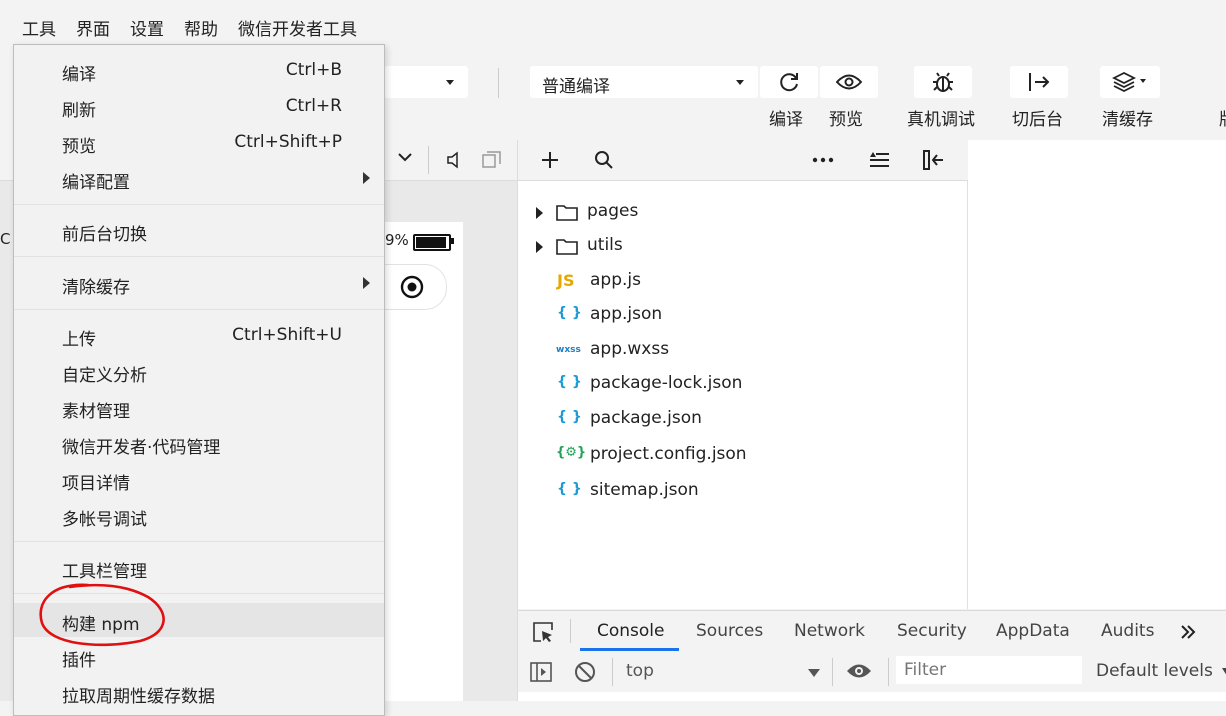 This screenshot has width=1226, height=716. I want to click on file-sitemap-json: { } sitemap.json, so click(742, 491).